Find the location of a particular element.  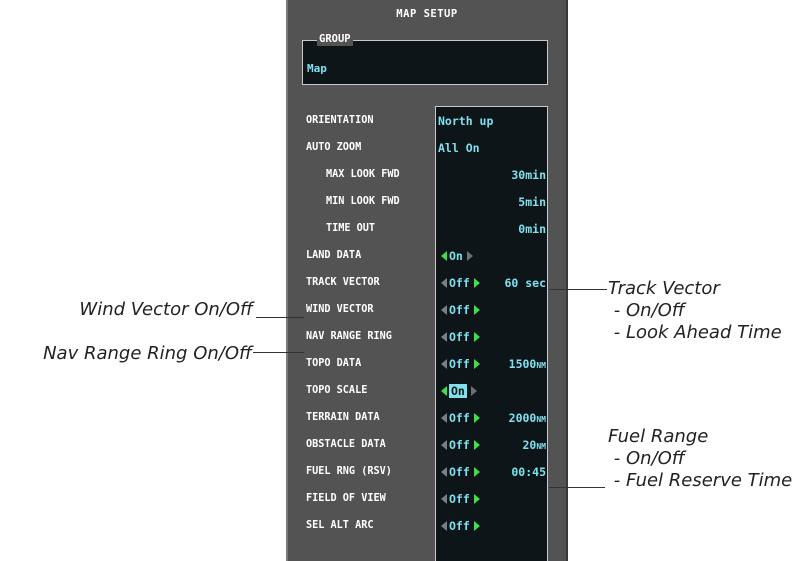

setting-row-sel-alt-arc: SEL ALT ARC Off is located at coordinates (429, 527).